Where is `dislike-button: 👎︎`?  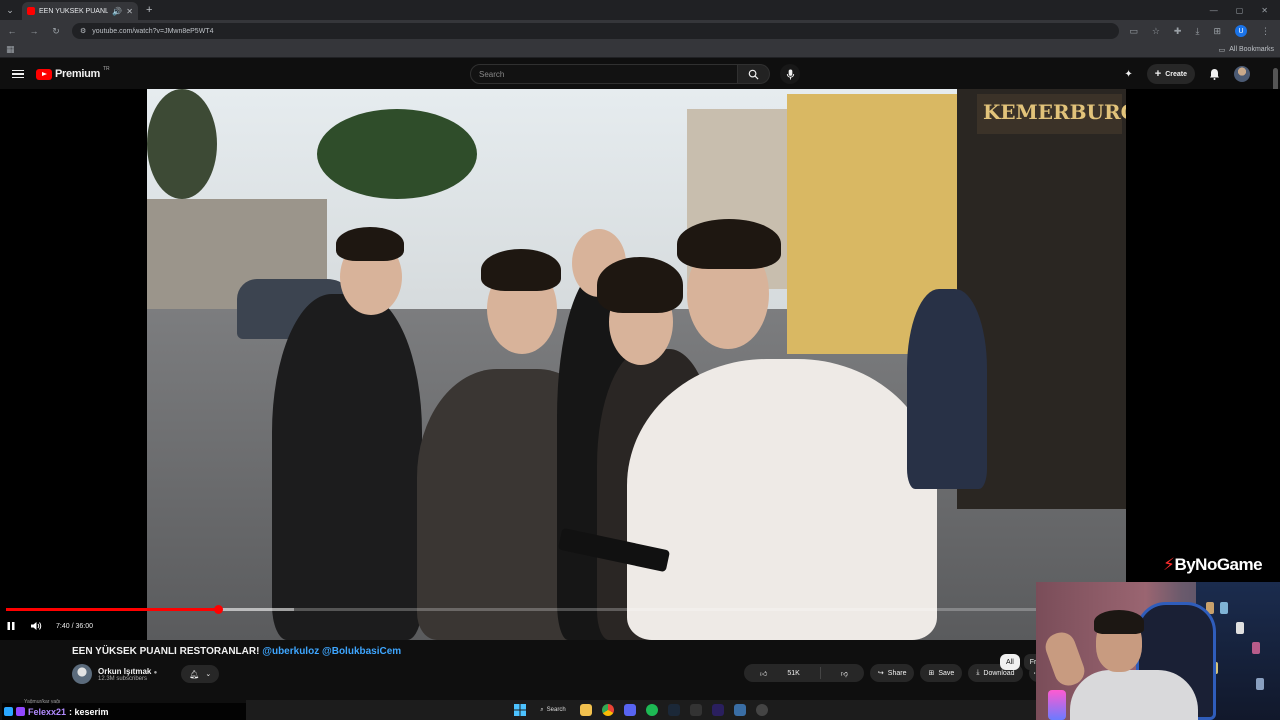
dislike-button: 👎︎ is located at coordinates (844, 673).